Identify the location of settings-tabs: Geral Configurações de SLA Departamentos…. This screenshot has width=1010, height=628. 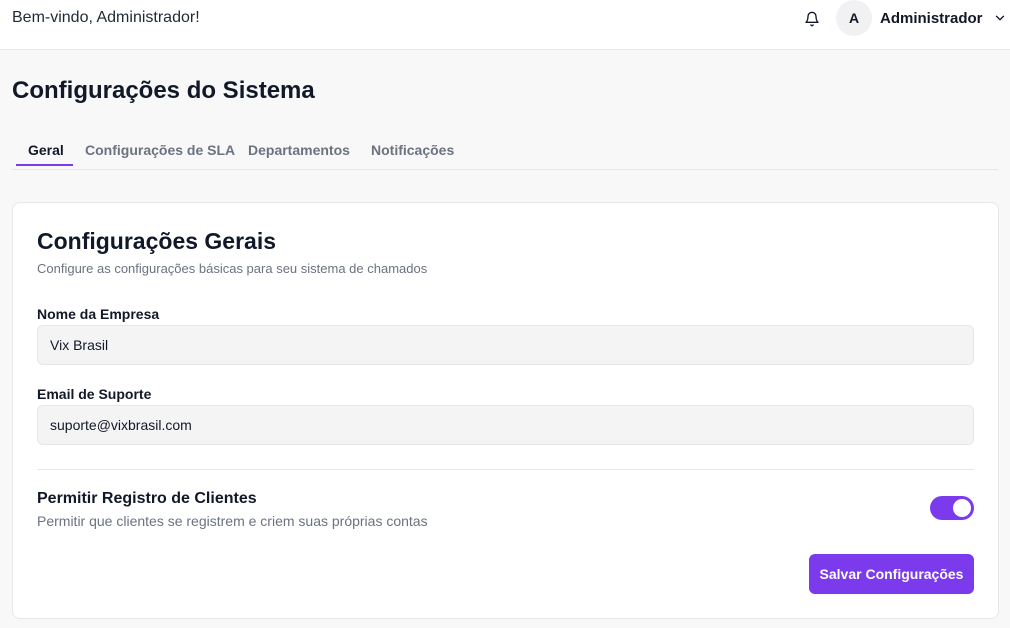
(505, 150).